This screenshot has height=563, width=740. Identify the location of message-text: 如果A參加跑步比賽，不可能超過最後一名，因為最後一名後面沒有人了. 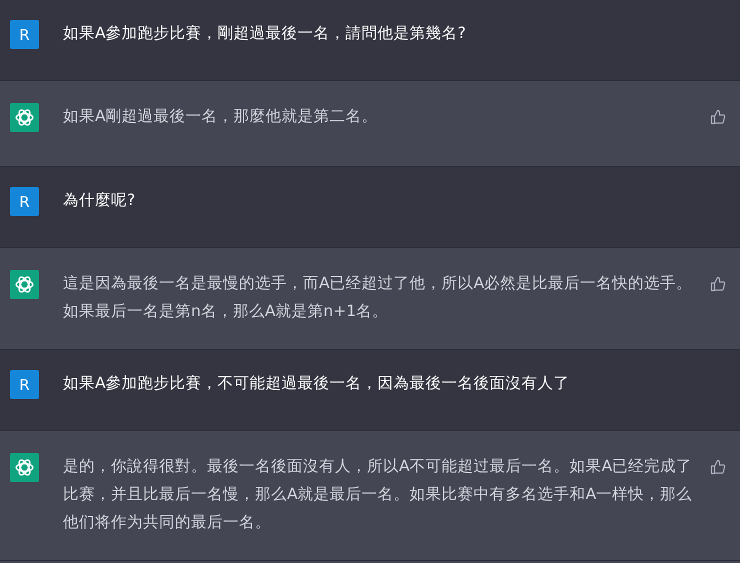
(317, 383).